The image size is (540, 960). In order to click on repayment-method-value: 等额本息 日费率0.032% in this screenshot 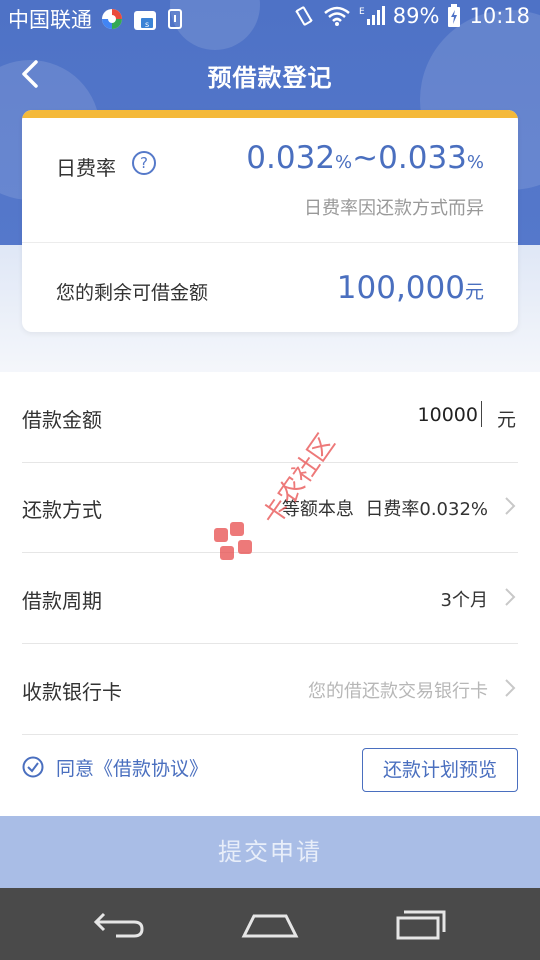, I will do `click(384, 509)`.